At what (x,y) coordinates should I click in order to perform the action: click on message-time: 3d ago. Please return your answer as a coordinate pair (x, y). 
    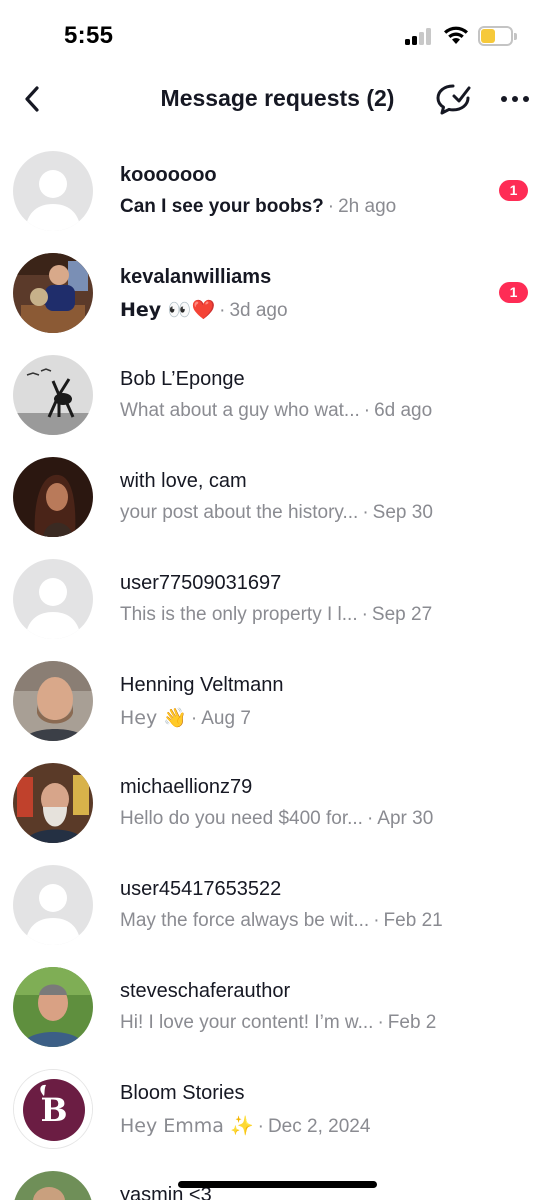
    Looking at the image, I should click on (258, 310).